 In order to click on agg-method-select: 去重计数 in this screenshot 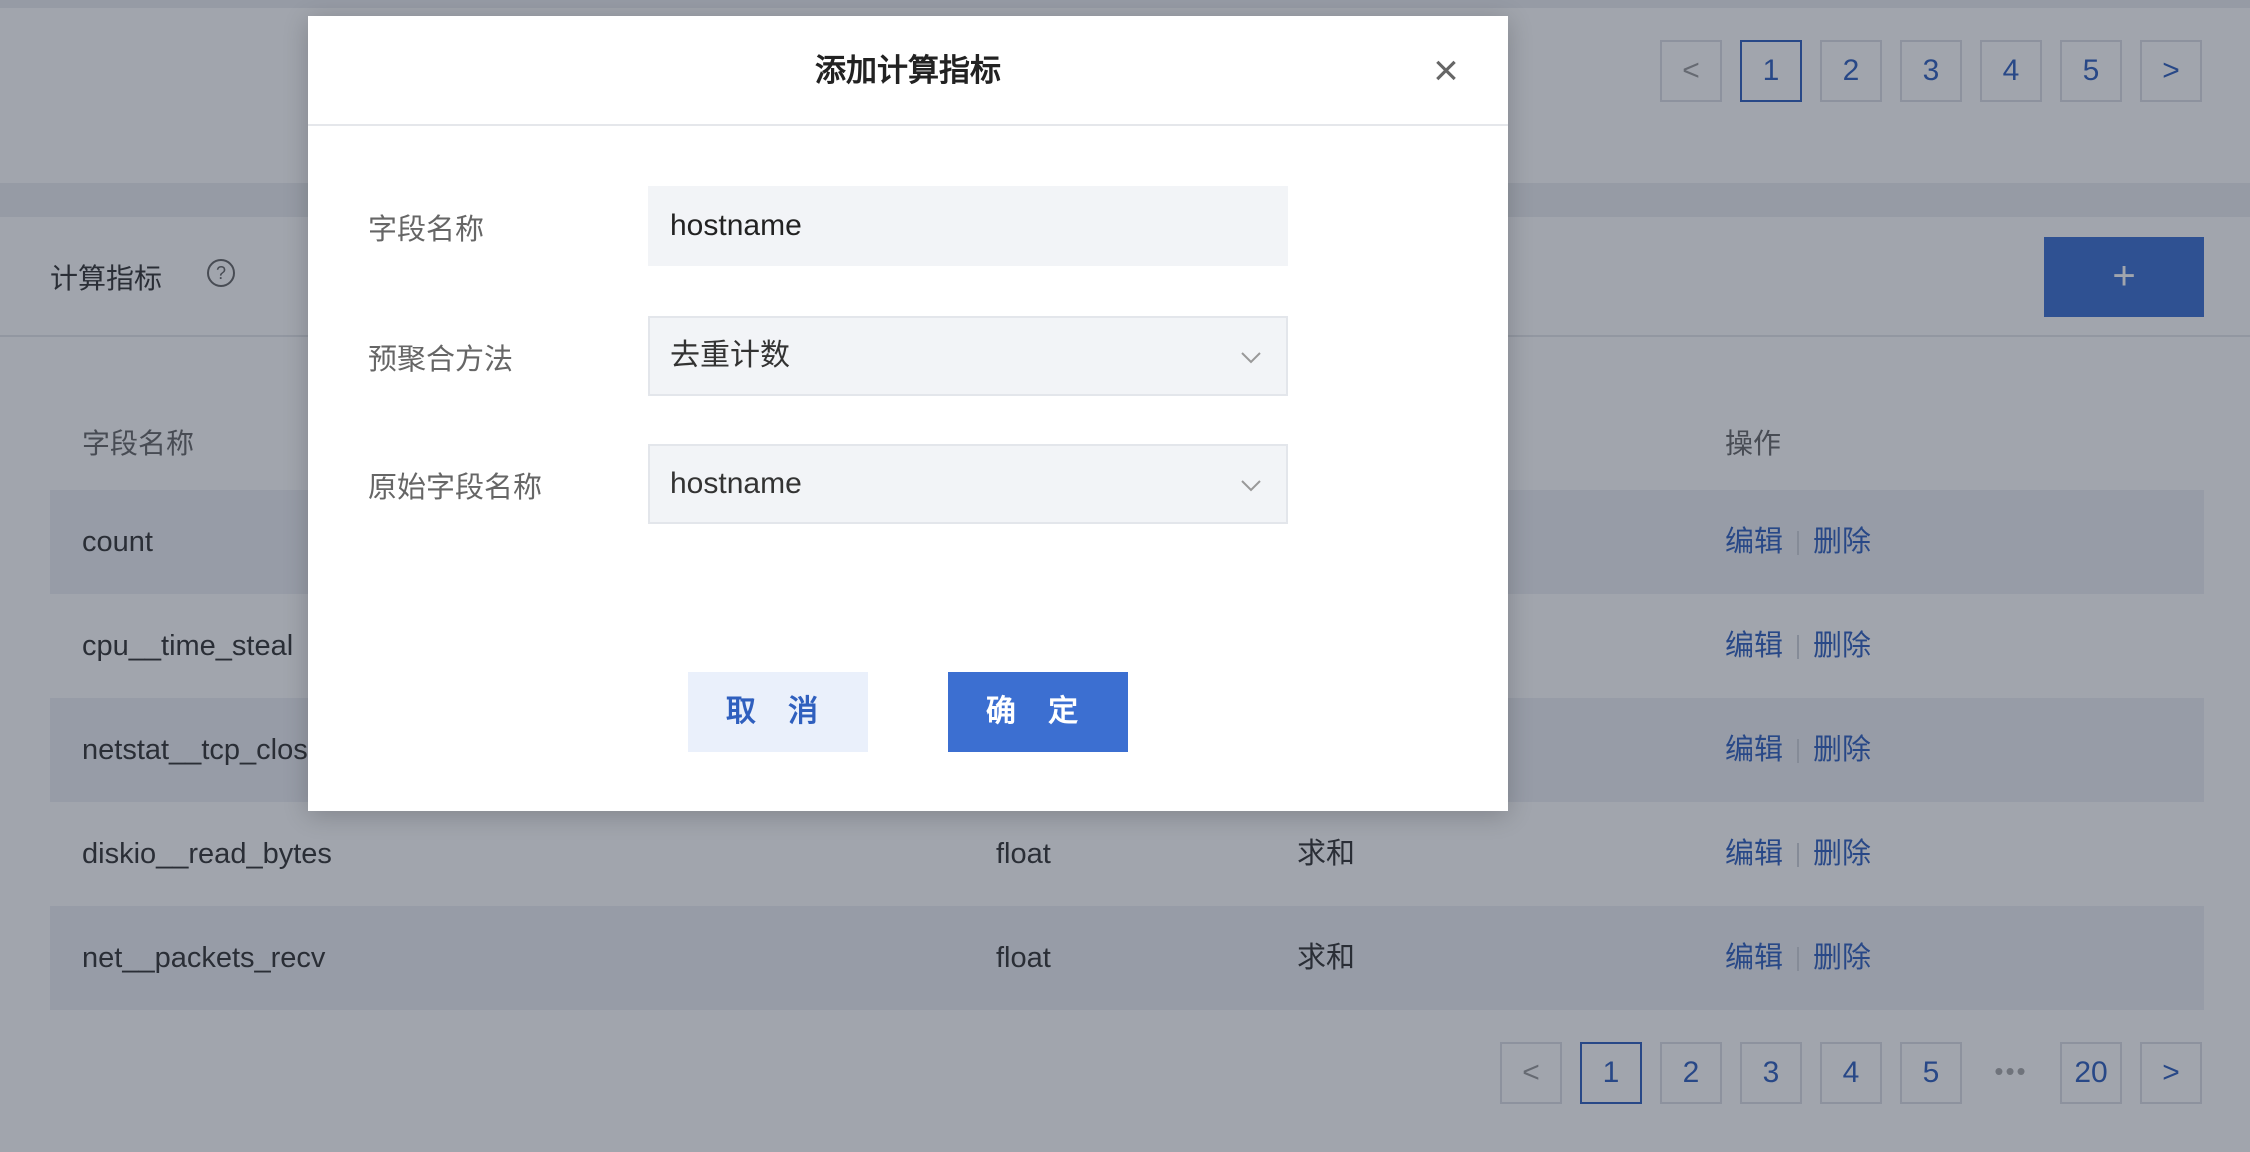, I will do `click(968, 356)`.